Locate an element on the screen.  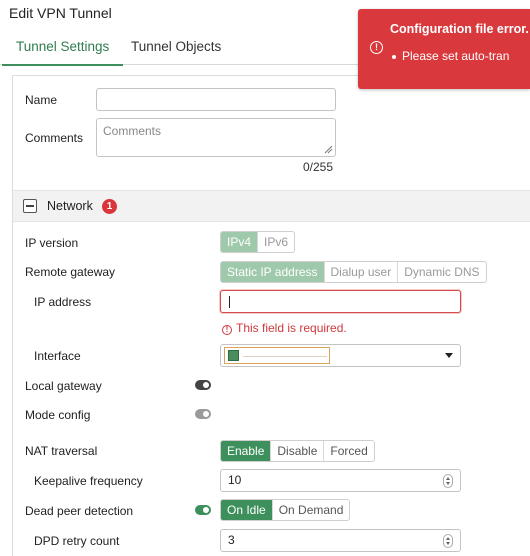
dynamic-dns-option: Dynamic DNS is located at coordinates (441, 272).